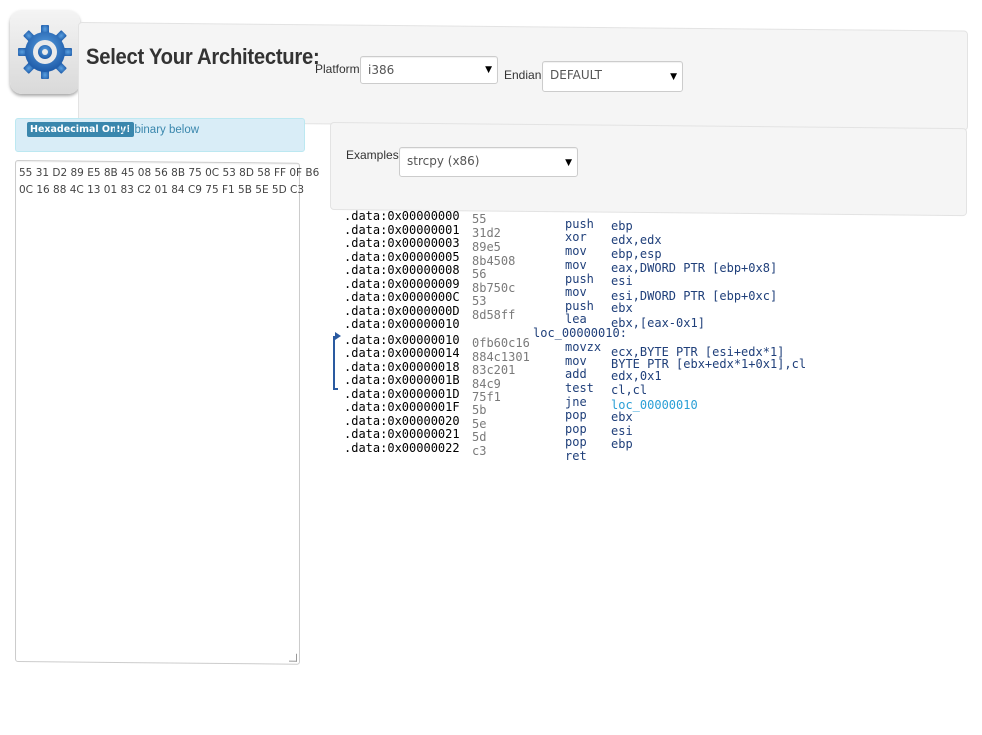 Image resolution: width=982 pixels, height=735 pixels. What do you see at coordinates (629, 390) in the screenshot?
I see `operand-cell: cl,cl` at bounding box center [629, 390].